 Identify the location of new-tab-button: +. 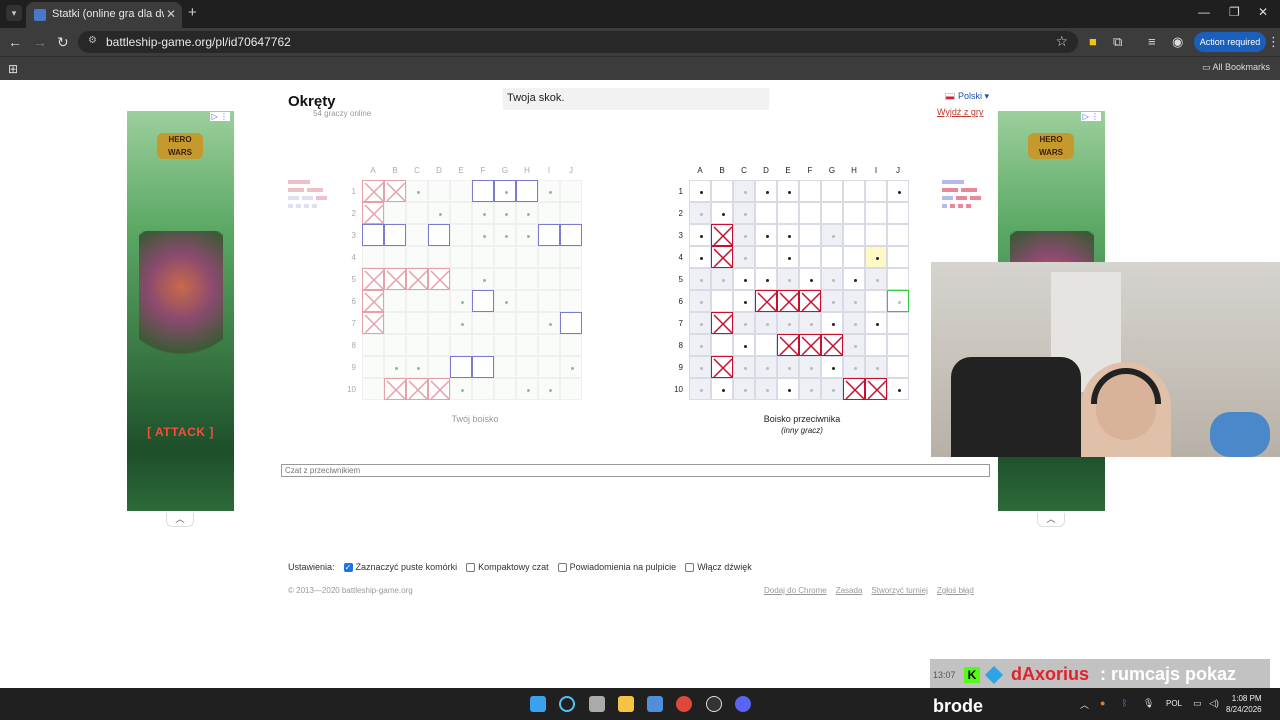
(192, 13).